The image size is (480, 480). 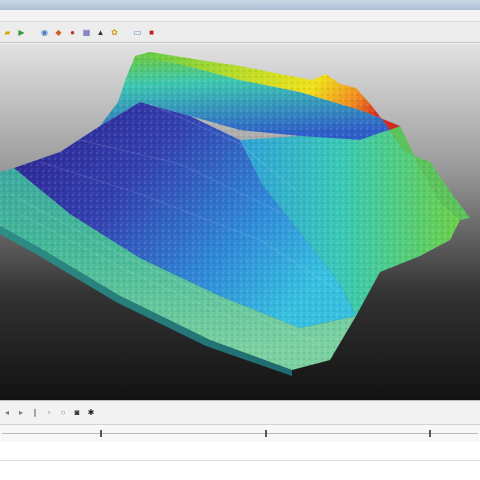 I want to click on color-wheel-icon: ●, so click(x=72, y=32).